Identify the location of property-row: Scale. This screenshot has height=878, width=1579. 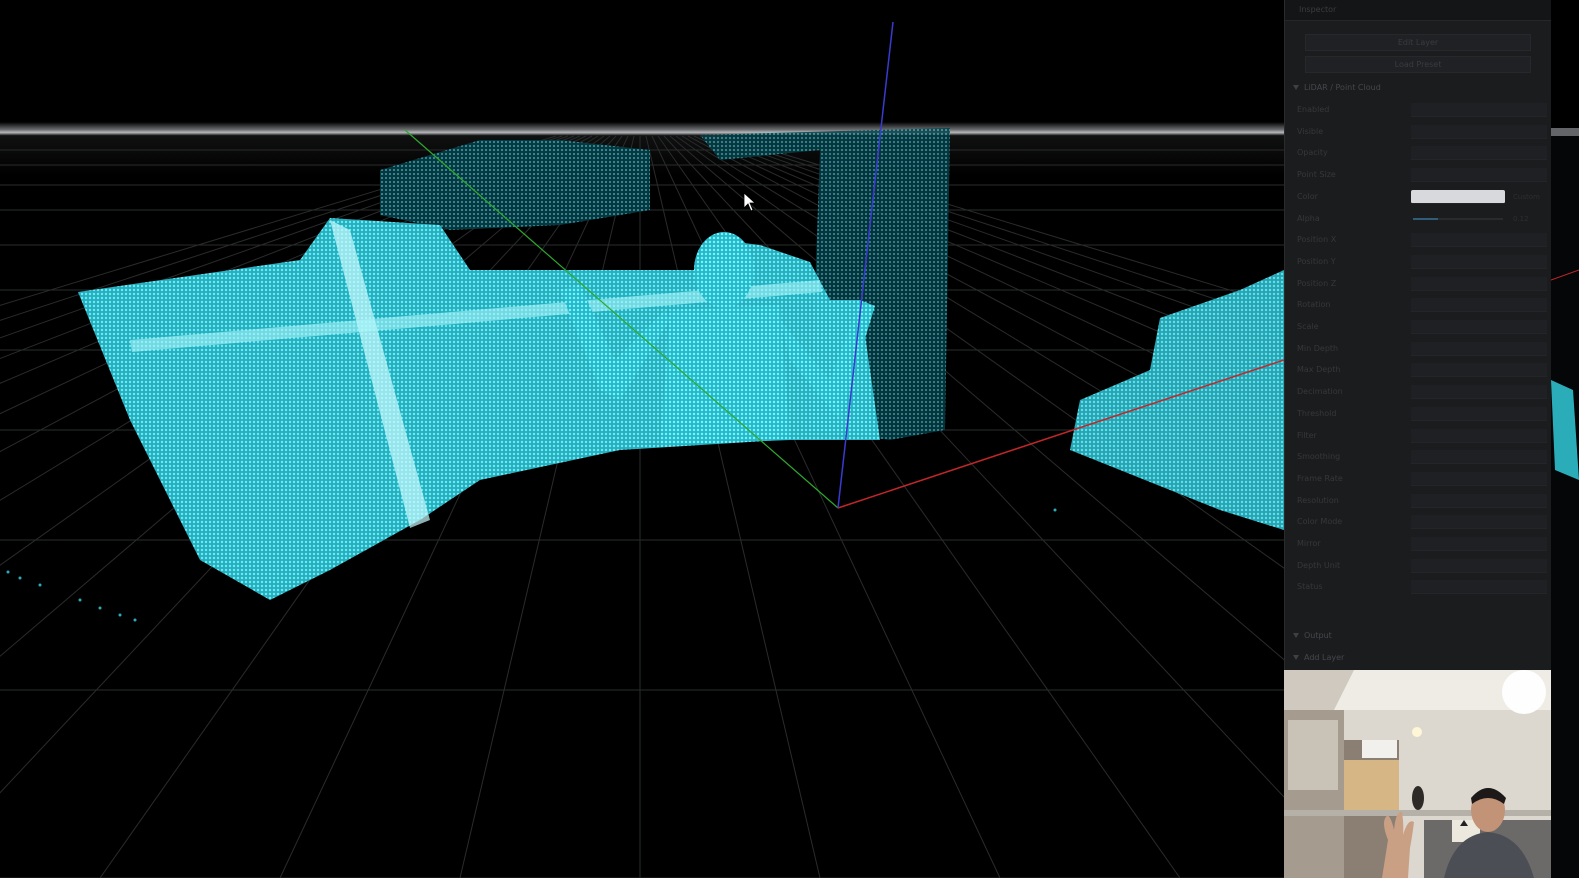
(1419, 327).